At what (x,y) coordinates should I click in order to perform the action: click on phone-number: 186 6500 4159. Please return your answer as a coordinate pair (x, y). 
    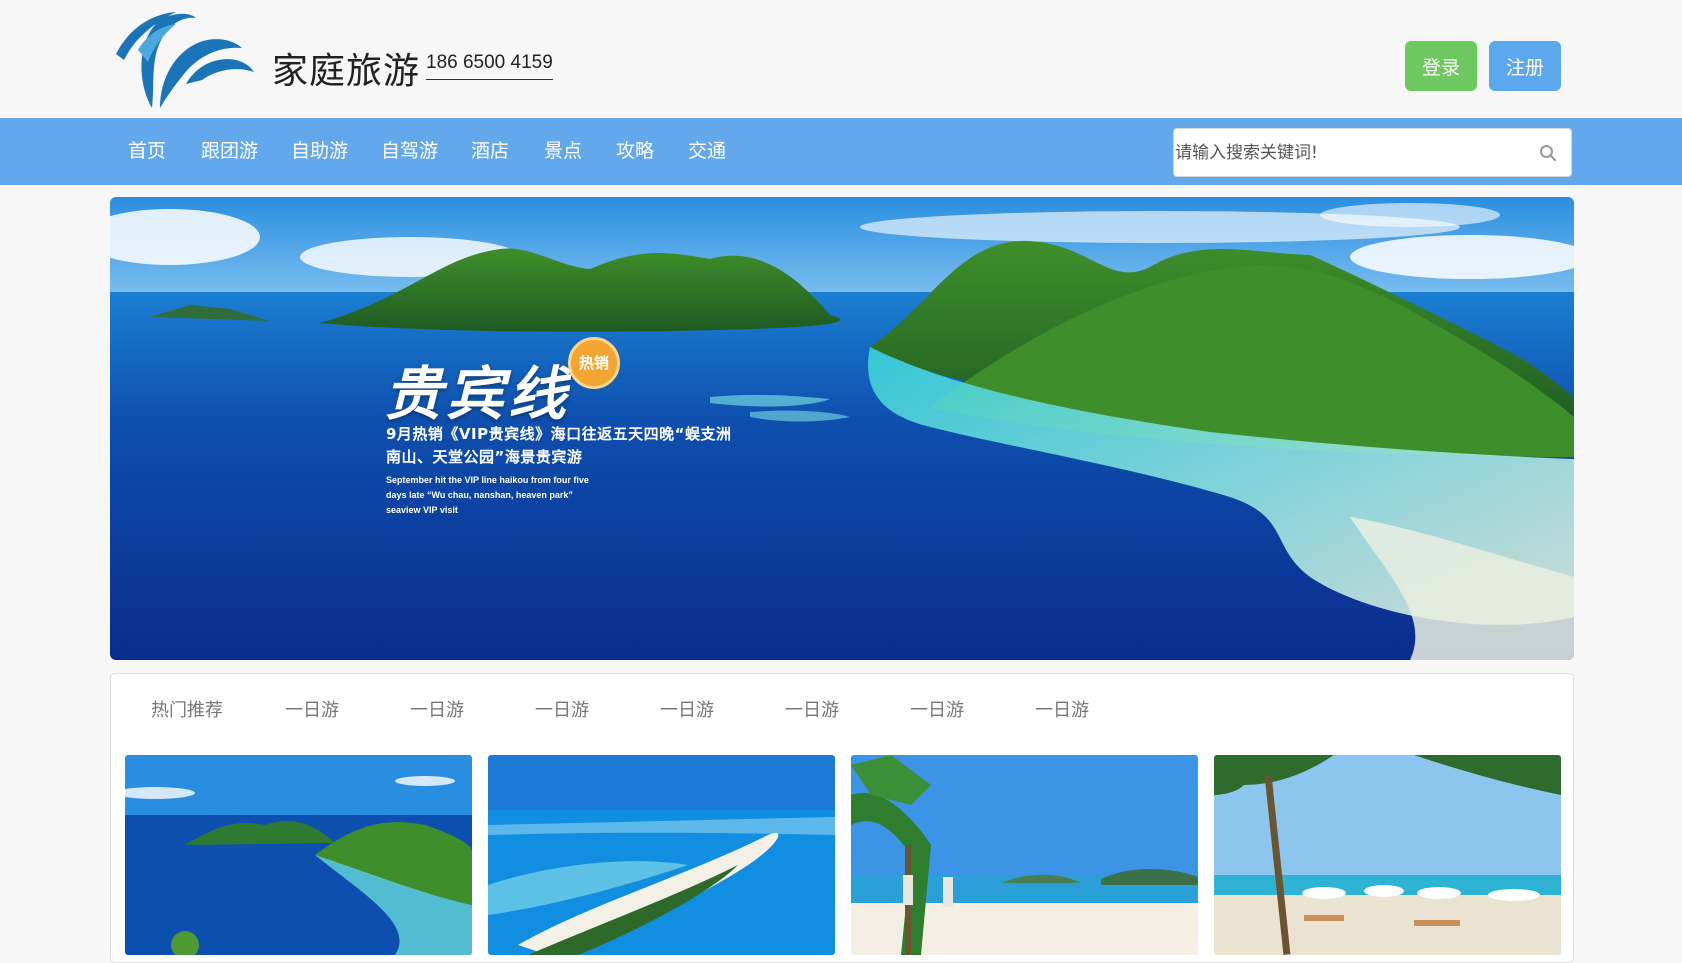
    Looking at the image, I should click on (489, 66).